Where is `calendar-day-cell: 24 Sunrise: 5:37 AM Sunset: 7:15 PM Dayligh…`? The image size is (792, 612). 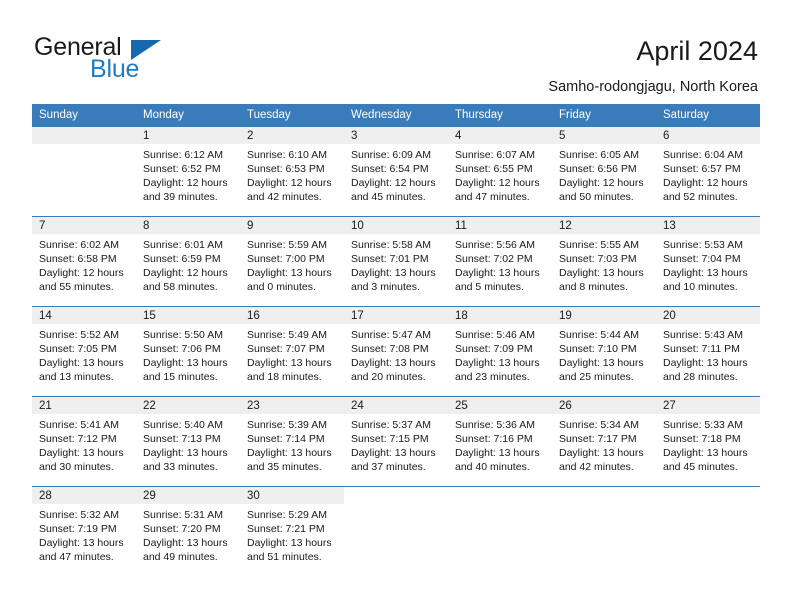
calendar-day-cell: 24 Sunrise: 5:37 AM Sunset: 7:15 PM Dayligh… is located at coordinates (396, 441).